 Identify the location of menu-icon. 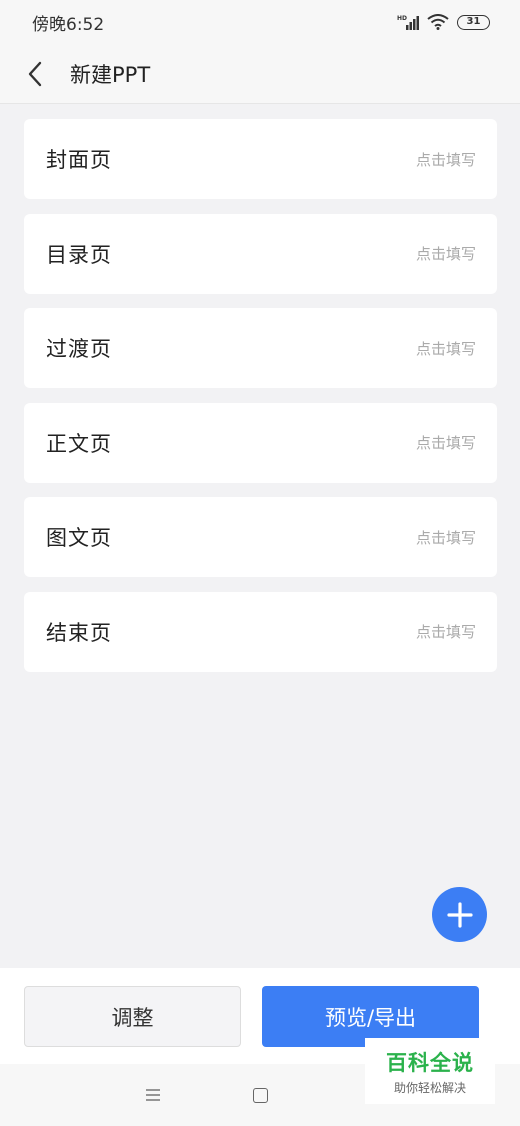
(153, 1095).